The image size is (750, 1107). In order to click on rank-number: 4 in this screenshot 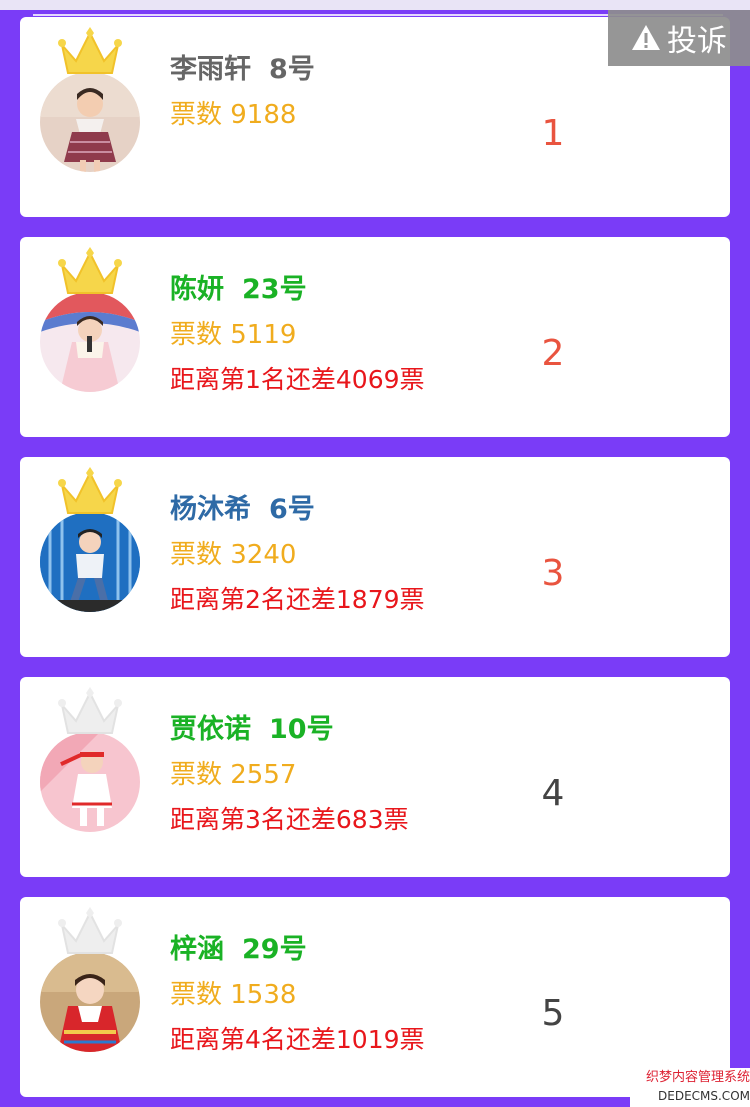, I will do `click(553, 793)`.